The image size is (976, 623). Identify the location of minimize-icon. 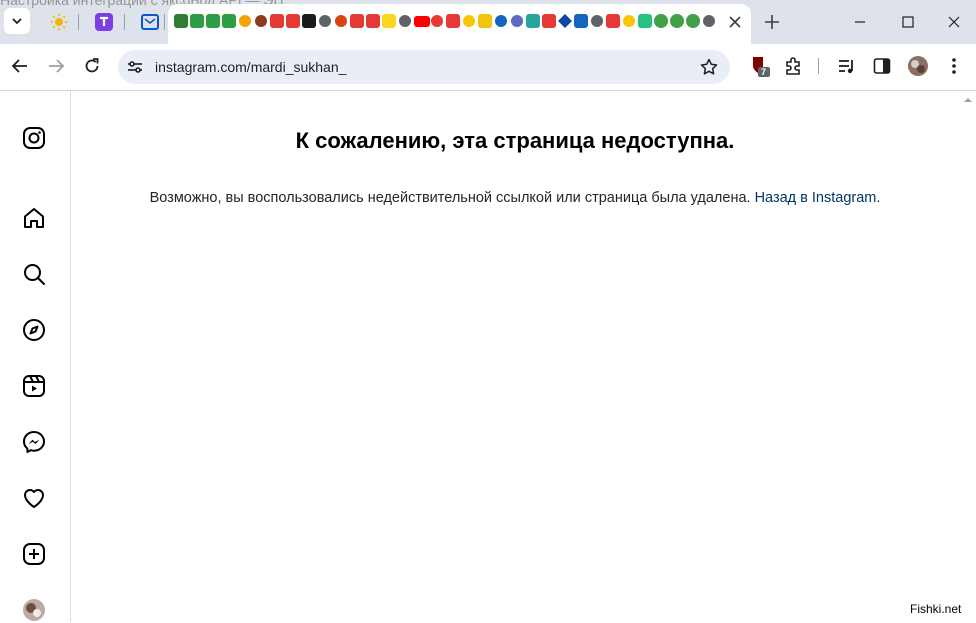
(860, 22).